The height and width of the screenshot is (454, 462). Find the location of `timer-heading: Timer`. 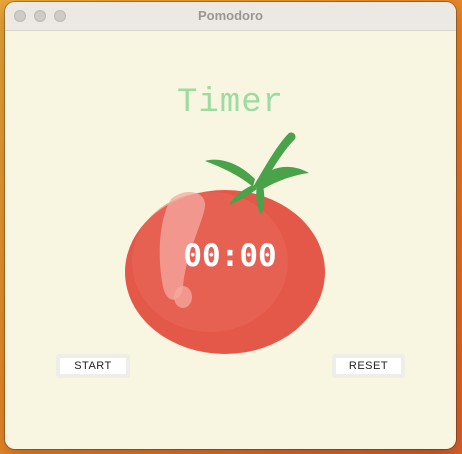

timer-heading: Timer is located at coordinates (230, 103).